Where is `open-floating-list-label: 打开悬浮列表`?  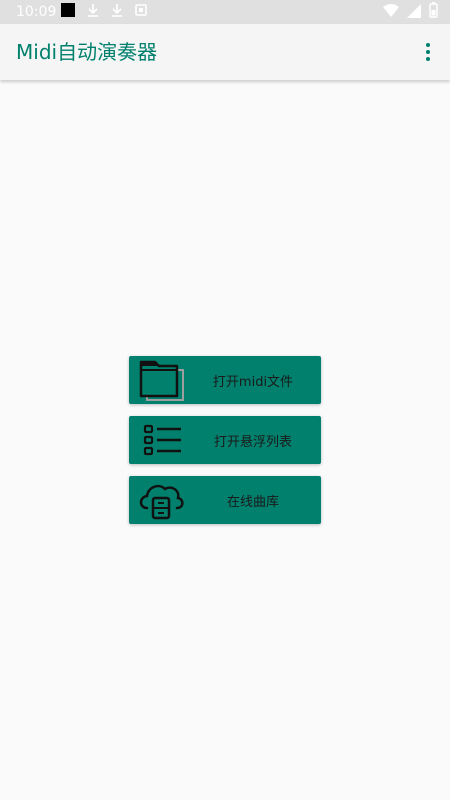
open-floating-list-label: 打开悬浮列表 is located at coordinates (252, 442).